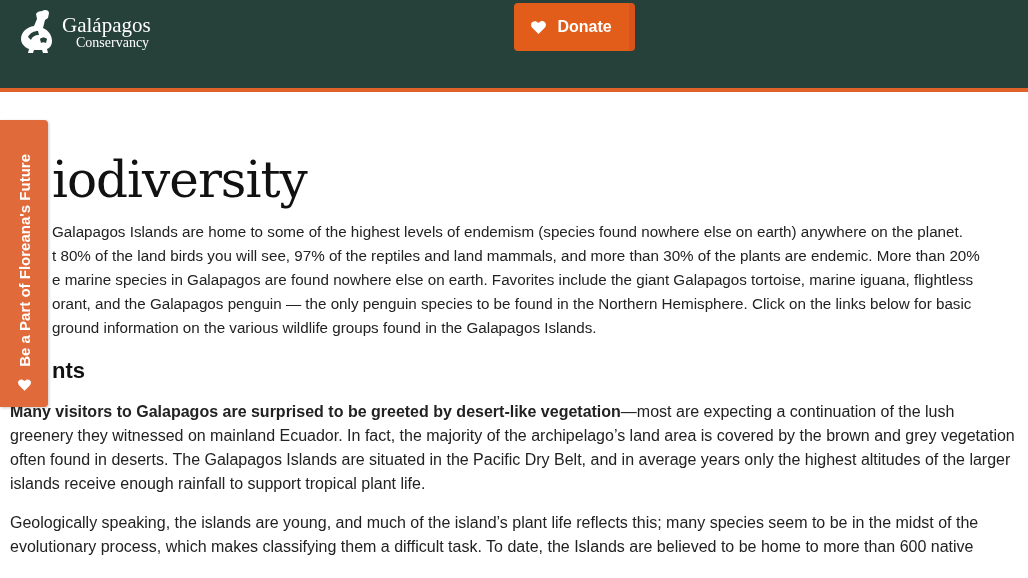 The height and width of the screenshot is (578, 1028). What do you see at coordinates (325, 328) in the screenshot?
I see `intro-text-line: ground information on the various wildlife groups found in the Galapagos Islands.` at bounding box center [325, 328].